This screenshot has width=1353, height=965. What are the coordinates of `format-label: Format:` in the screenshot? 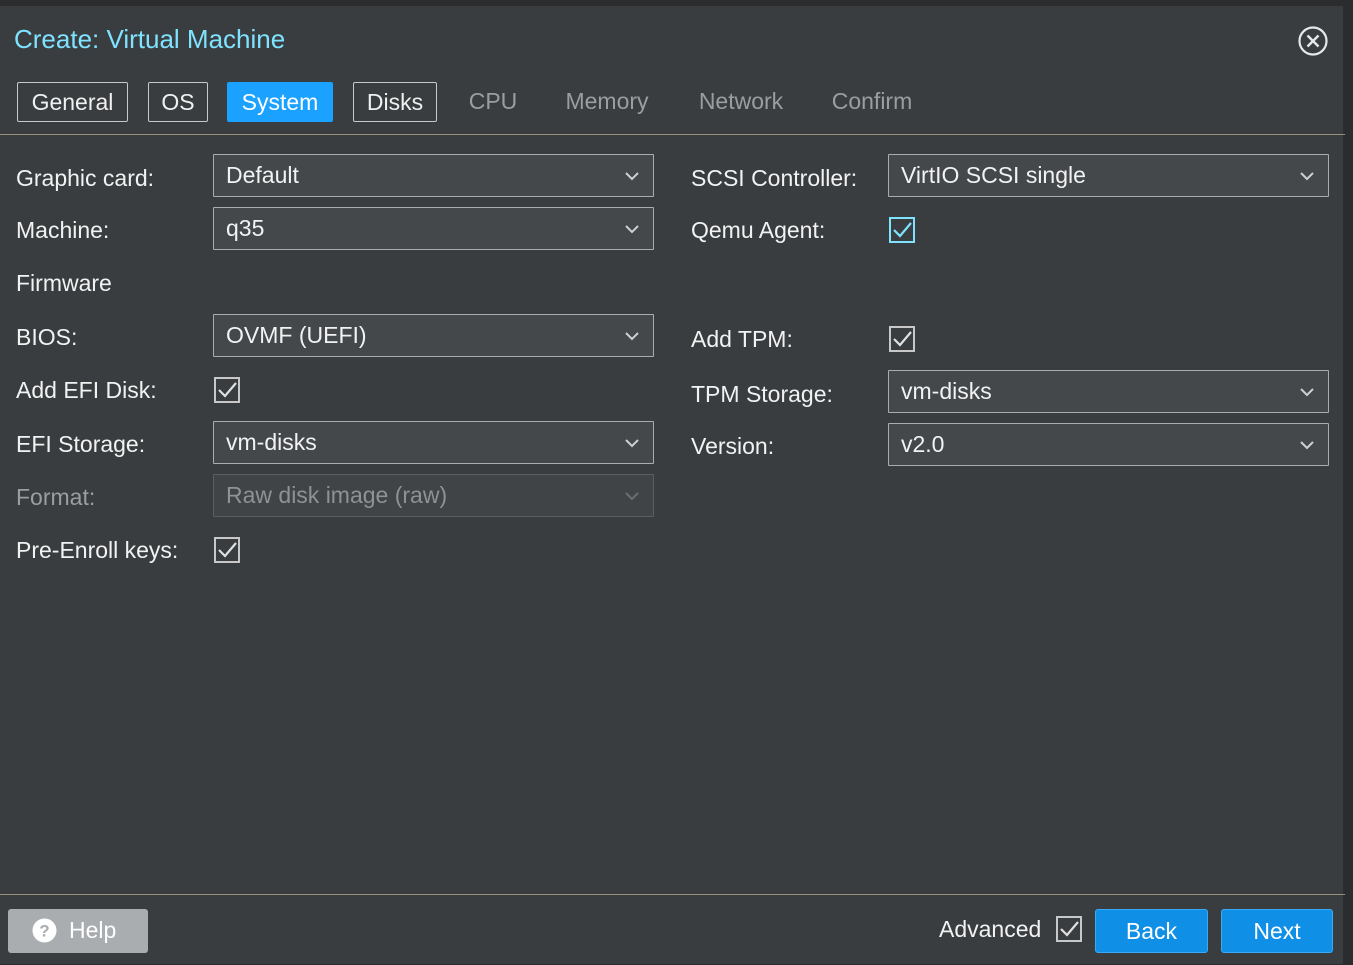 It's located at (56, 497).